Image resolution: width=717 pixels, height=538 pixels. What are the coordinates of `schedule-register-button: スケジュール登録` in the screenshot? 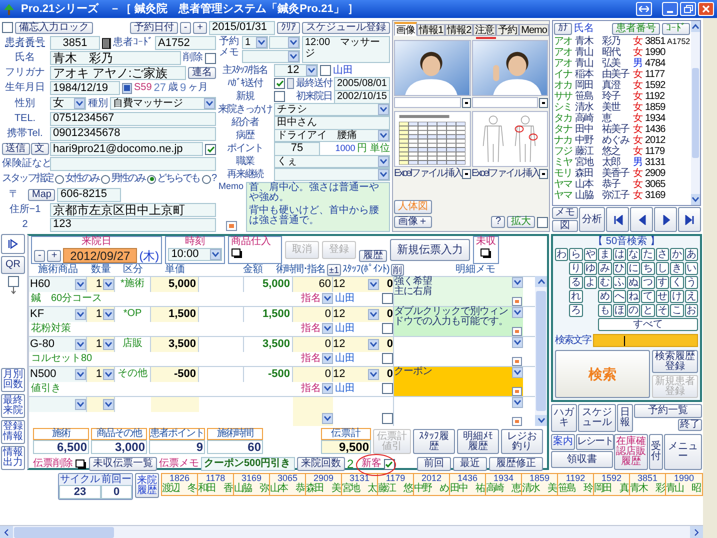 It's located at (346, 28).